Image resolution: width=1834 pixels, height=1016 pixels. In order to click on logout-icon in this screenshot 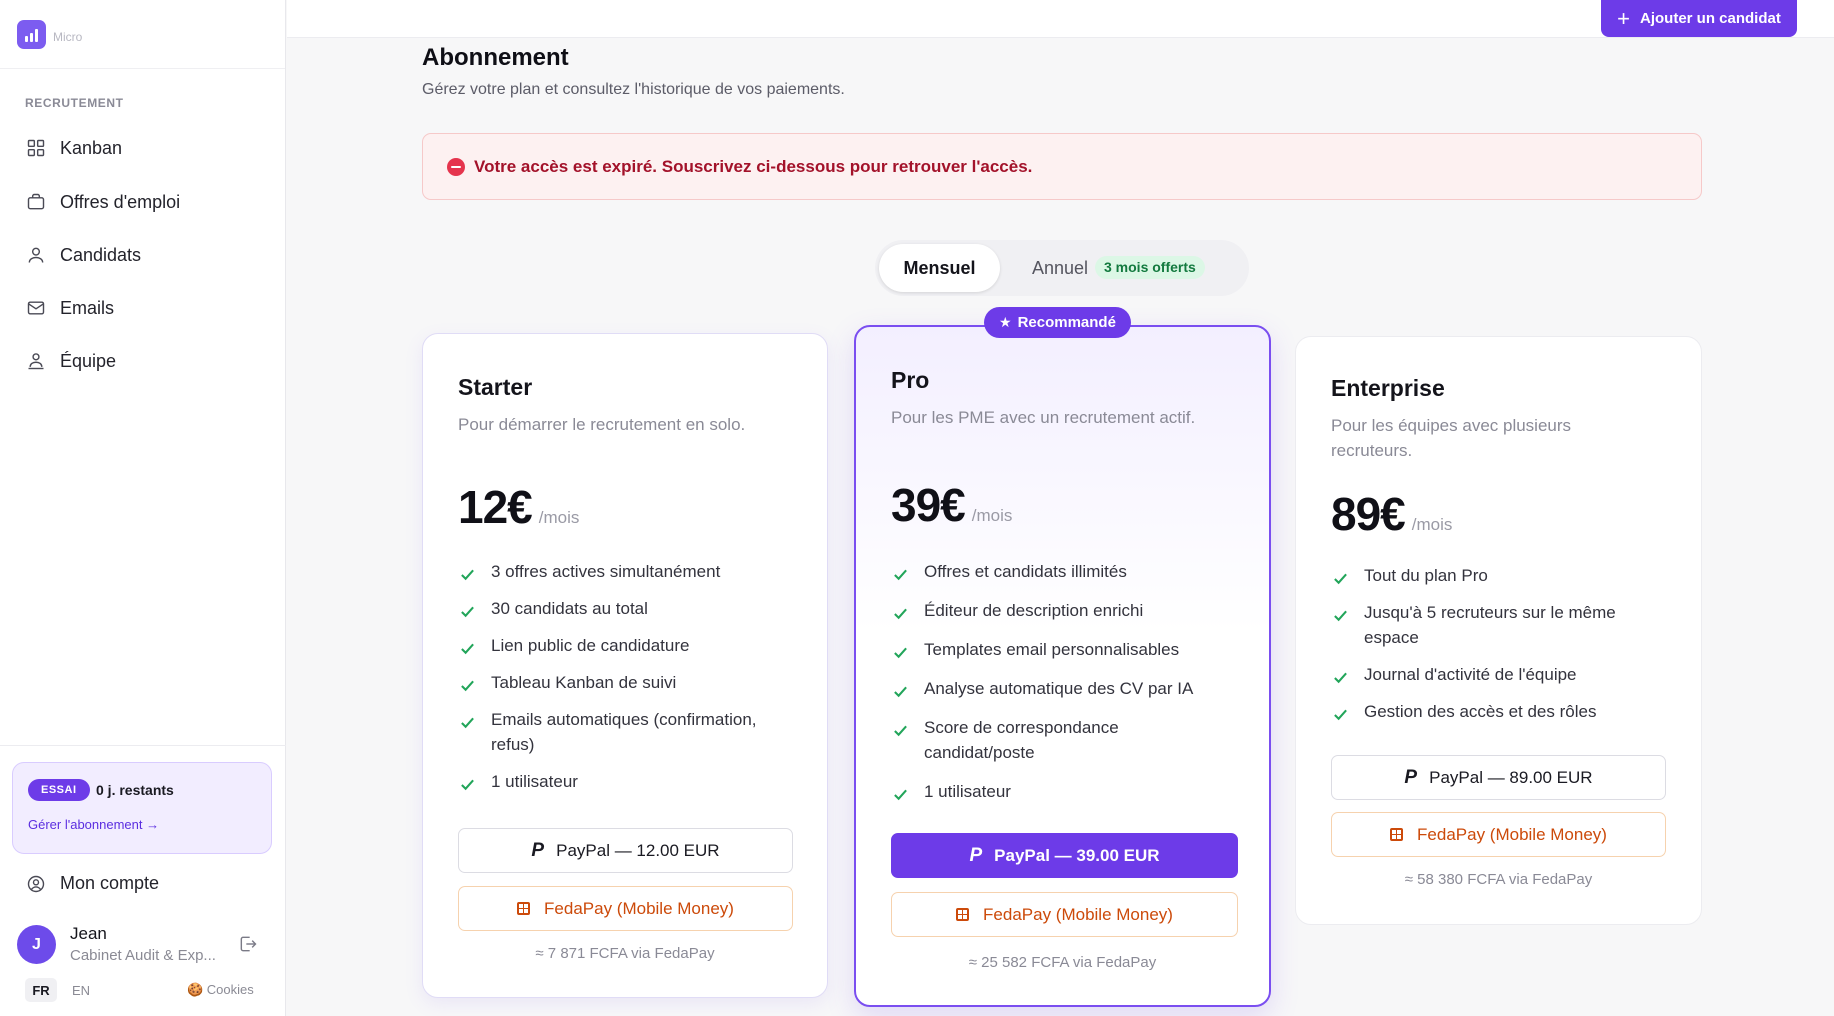, I will do `click(248, 944)`.